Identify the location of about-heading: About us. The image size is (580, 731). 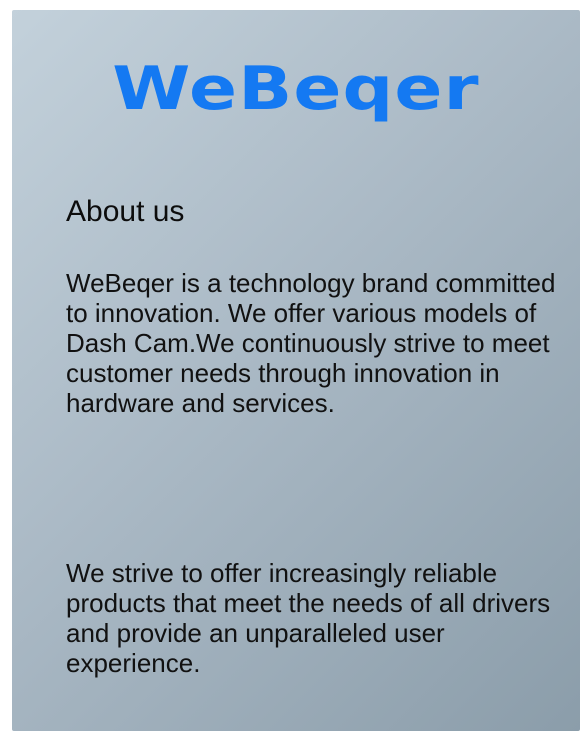
(125, 211).